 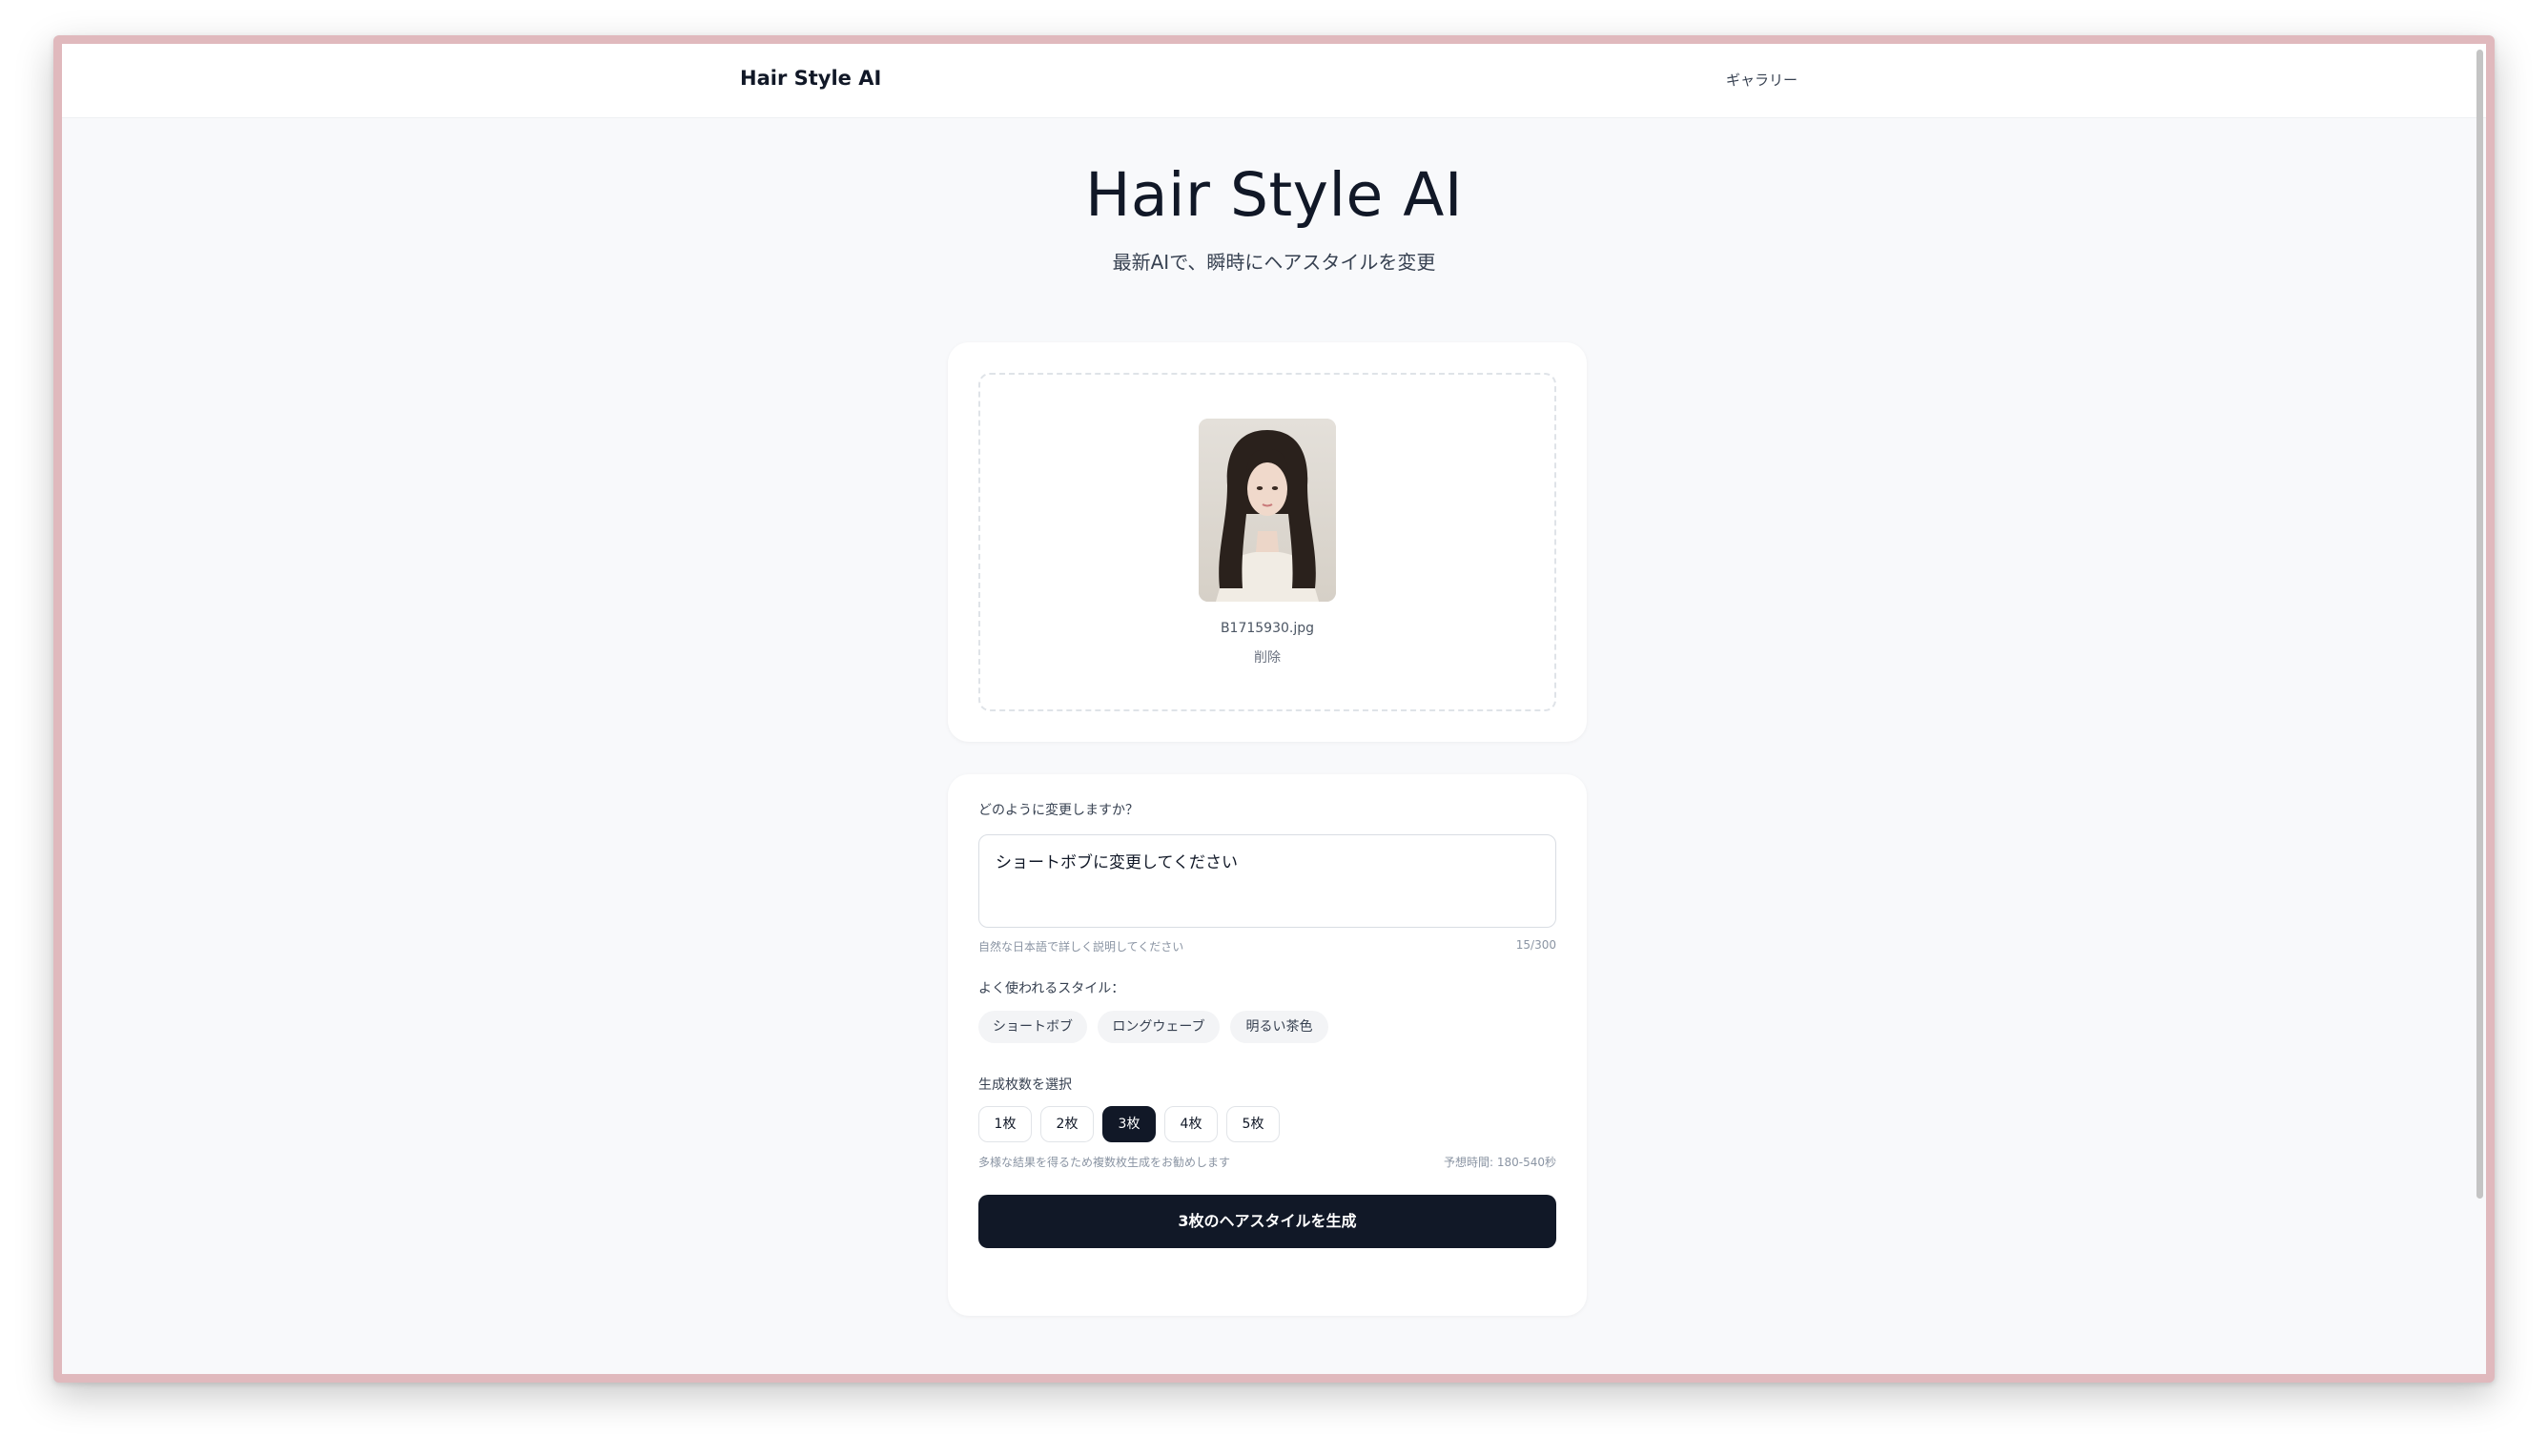 What do you see at coordinates (1025, 1085) in the screenshot?
I see `count-select-label: 生成枚数を選択` at bounding box center [1025, 1085].